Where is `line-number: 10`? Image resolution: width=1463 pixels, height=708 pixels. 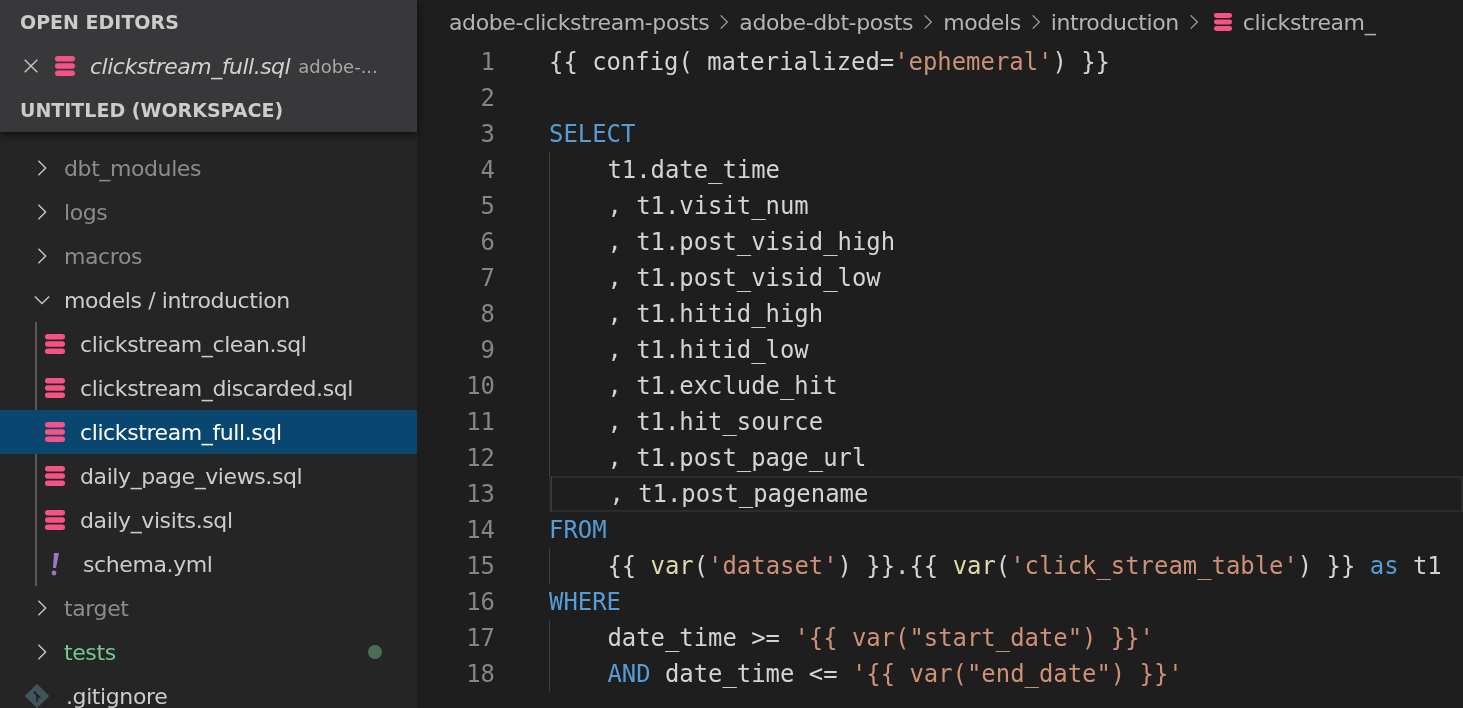 line-number: 10 is located at coordinates (480, 386).